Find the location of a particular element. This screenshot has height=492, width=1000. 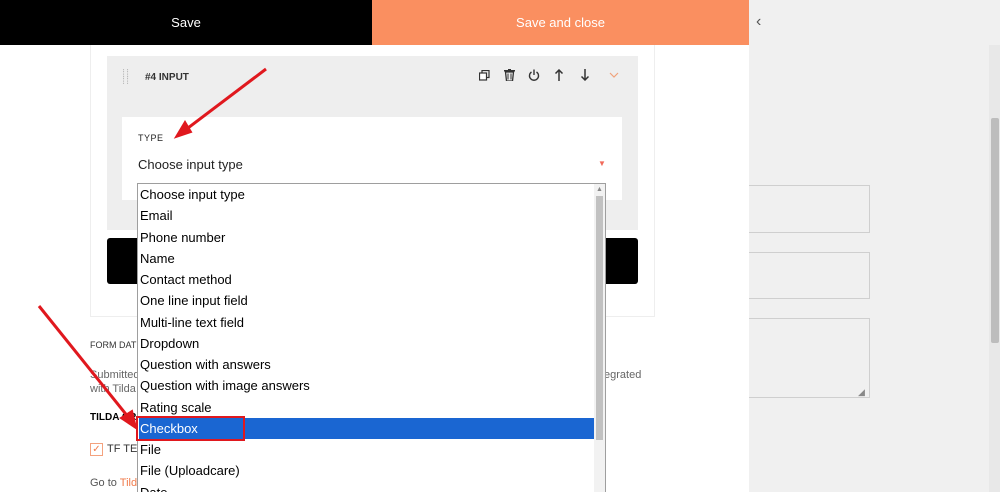

dropdown-option: File is located at coordinates (366, 449).